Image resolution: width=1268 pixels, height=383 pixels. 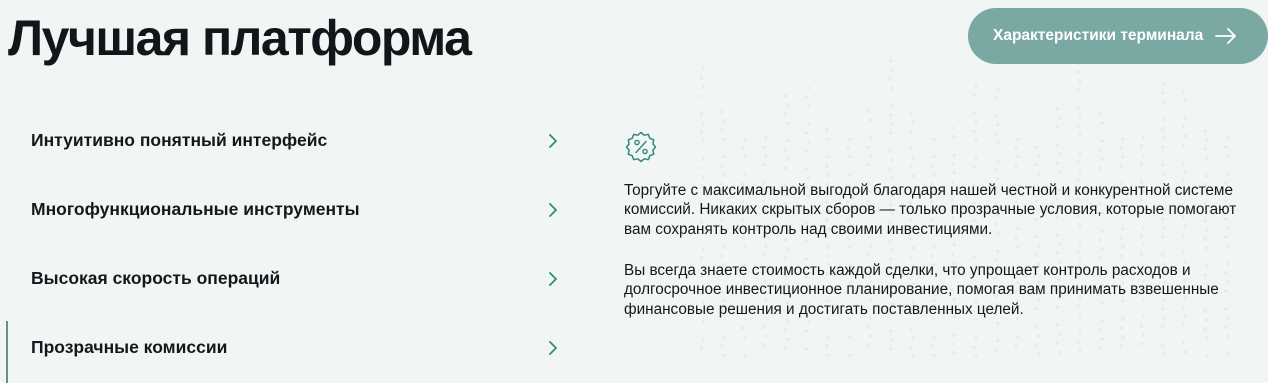 I want to click on terminal-features-button: Характеристики терминала, so click(x=1118, y=36).